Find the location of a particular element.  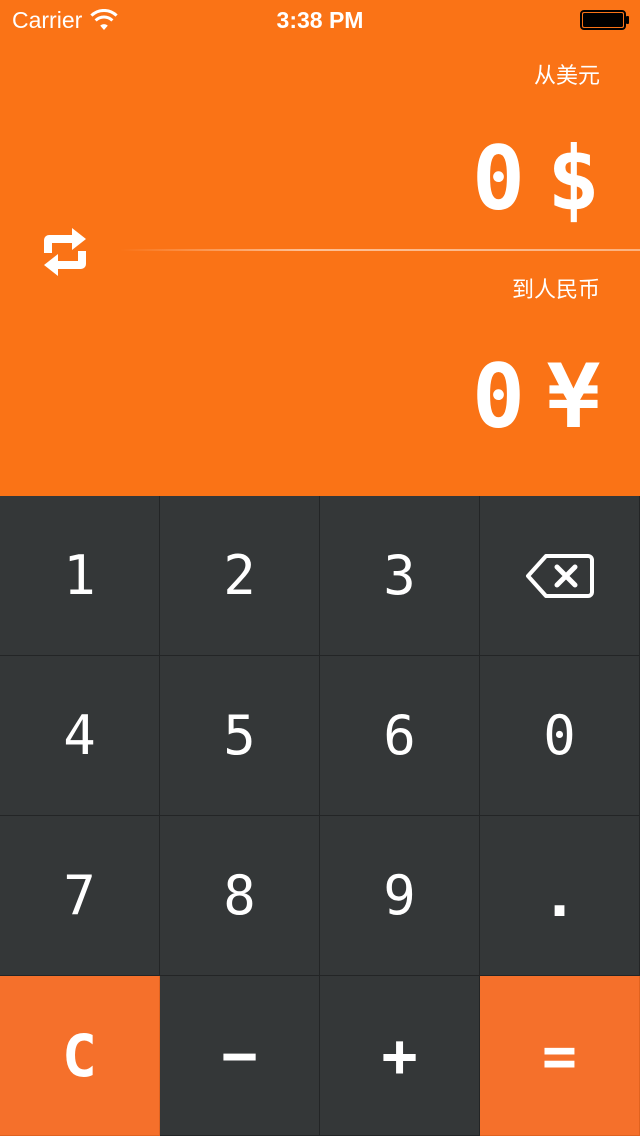

backspace-button is located at coordinates (560, 576).